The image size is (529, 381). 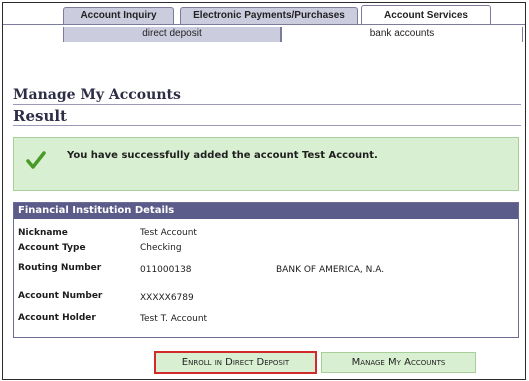 I want to click on subtab-direct-deposit: direct deposit, so click(x=172, y=34).